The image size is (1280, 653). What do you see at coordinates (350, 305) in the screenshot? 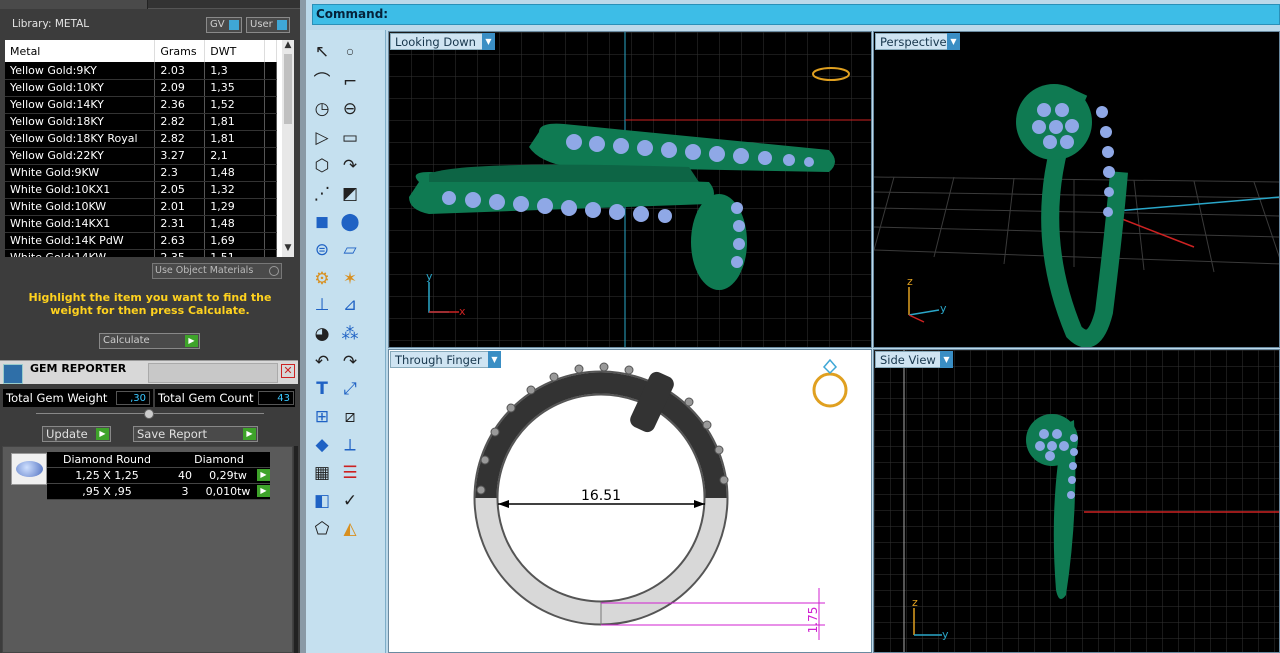
I see `trim-icon: ⊿` at bounding box center [350, 305].